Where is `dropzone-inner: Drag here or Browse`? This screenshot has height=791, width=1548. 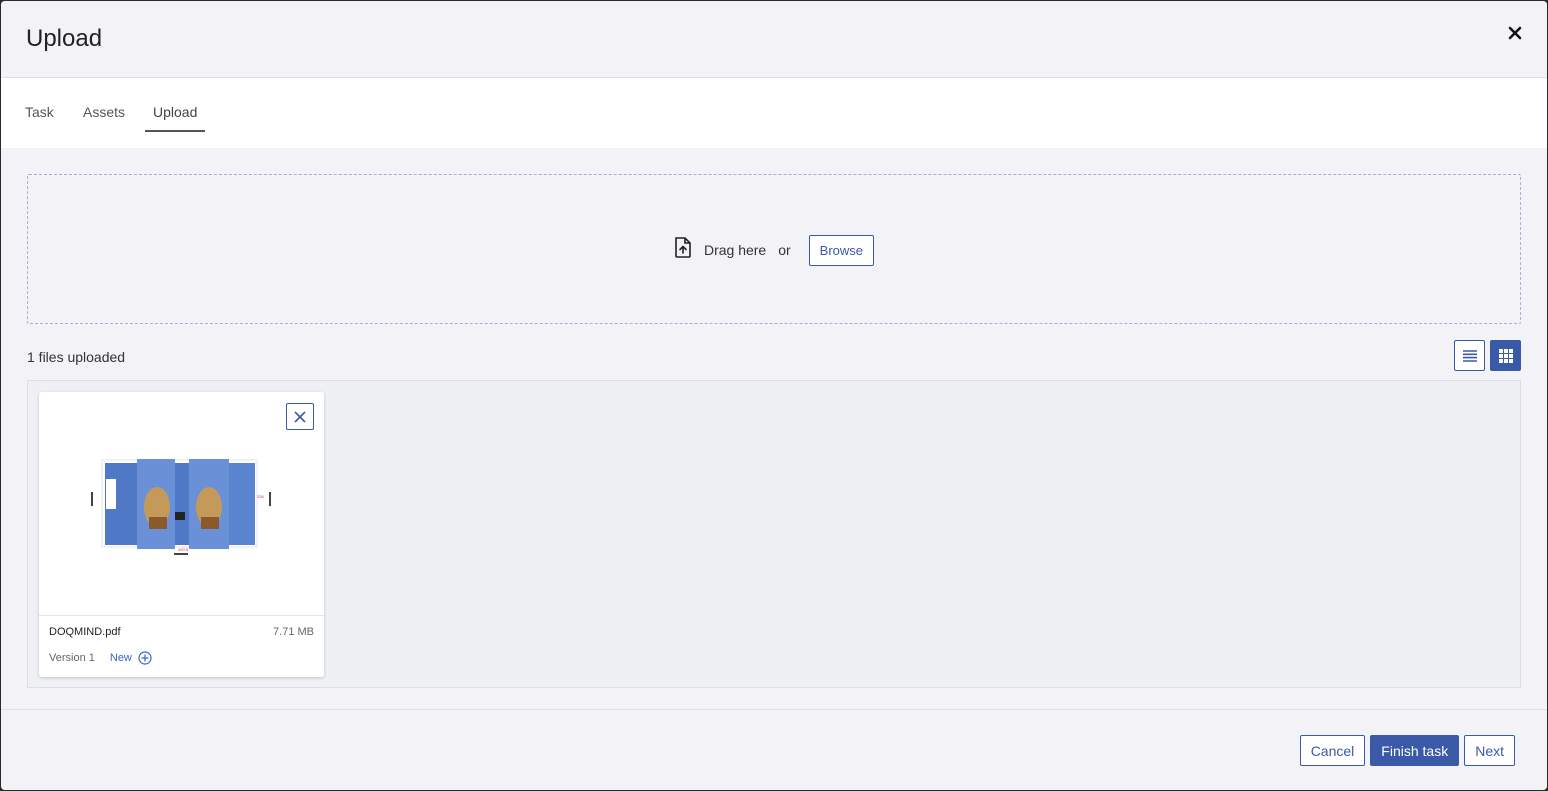 dropzone-inner: Drag here or Browse is located at coordinates (774, 250).